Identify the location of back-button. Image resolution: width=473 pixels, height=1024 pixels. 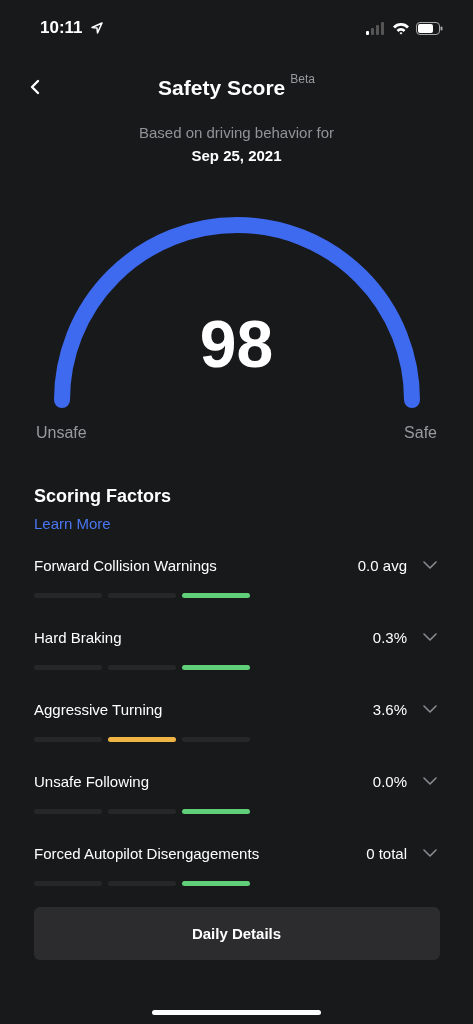
(35, 87).